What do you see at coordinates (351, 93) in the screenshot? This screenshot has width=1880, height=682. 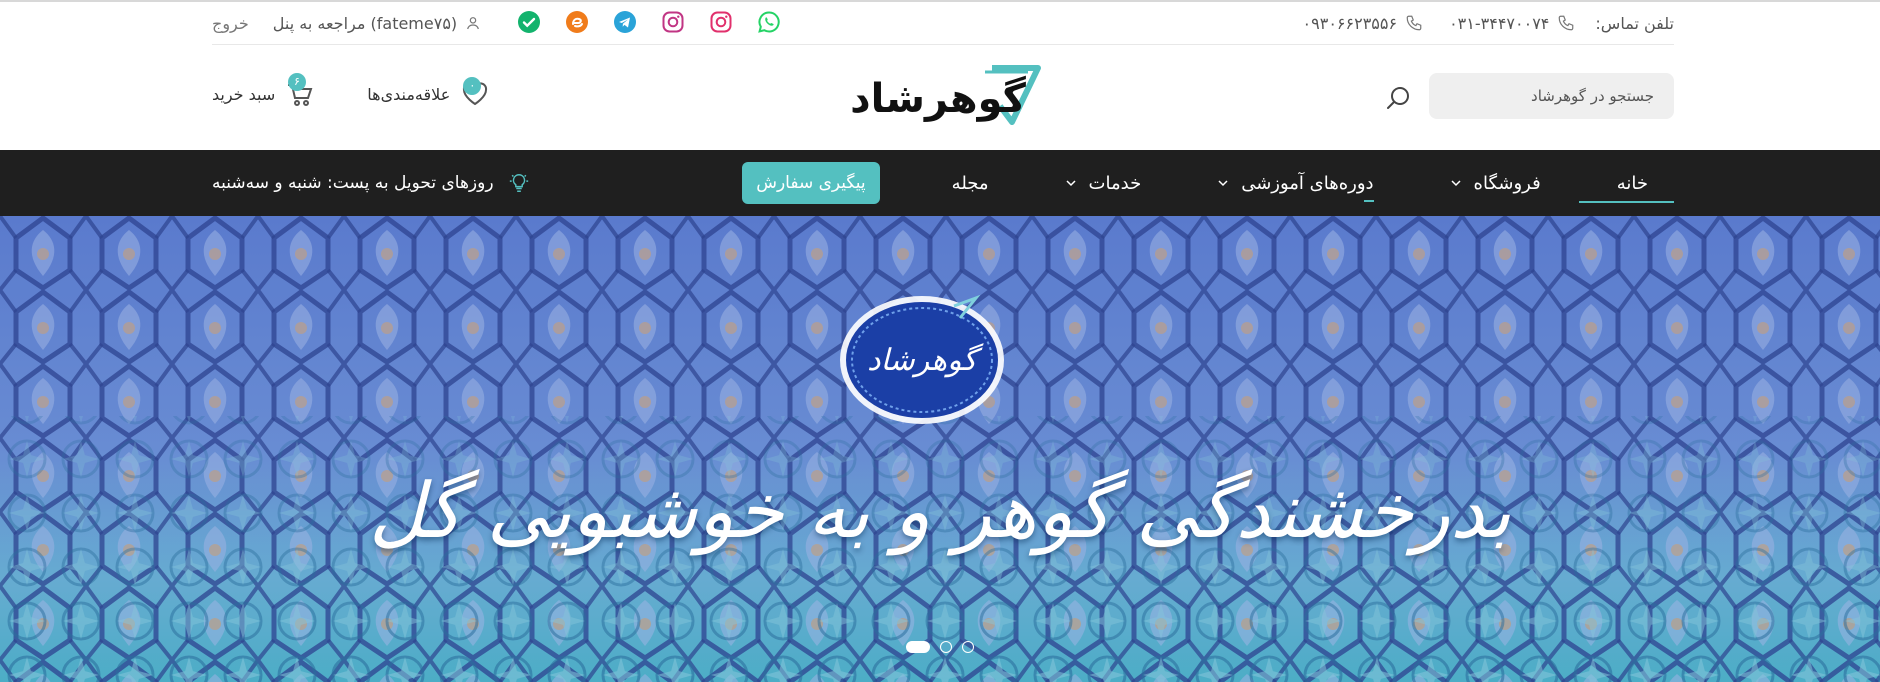 I see `header-actions: سبد خرید ۶ علاقه‌مندی‌ها ۰` at bounding box center [351, 93].